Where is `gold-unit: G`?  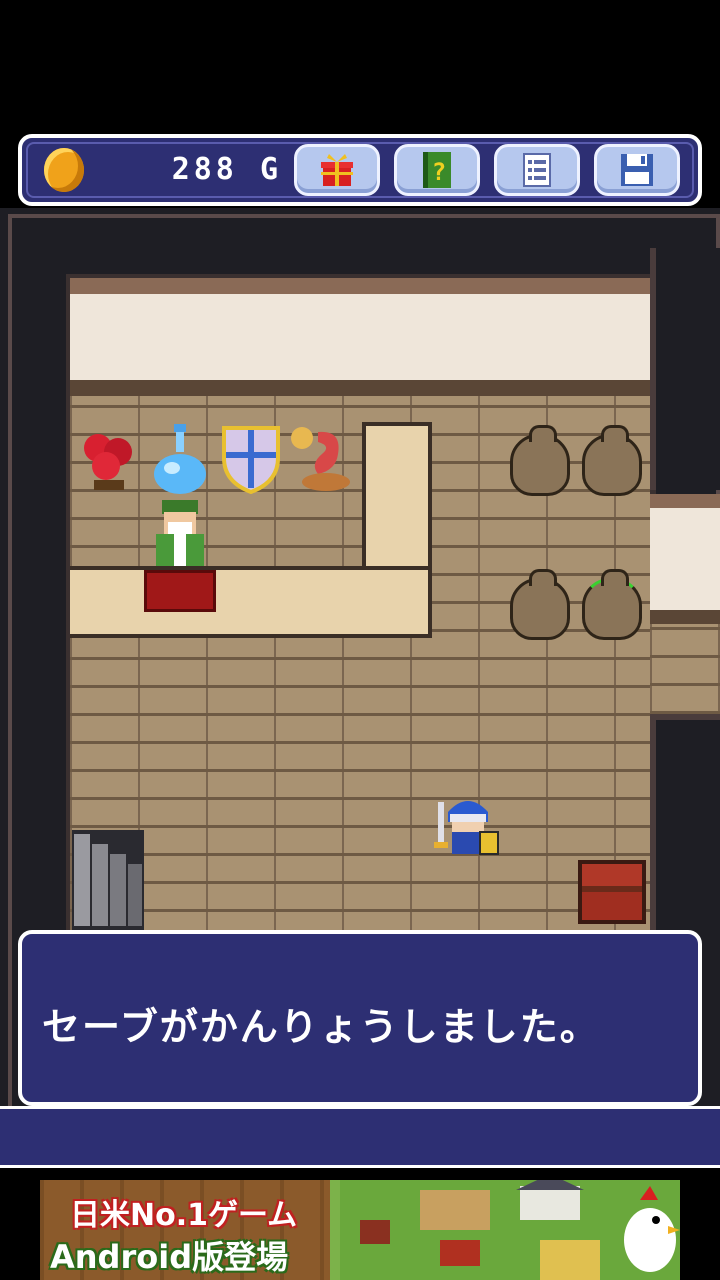 gold-unit: G is located at coordinates (270, 169).